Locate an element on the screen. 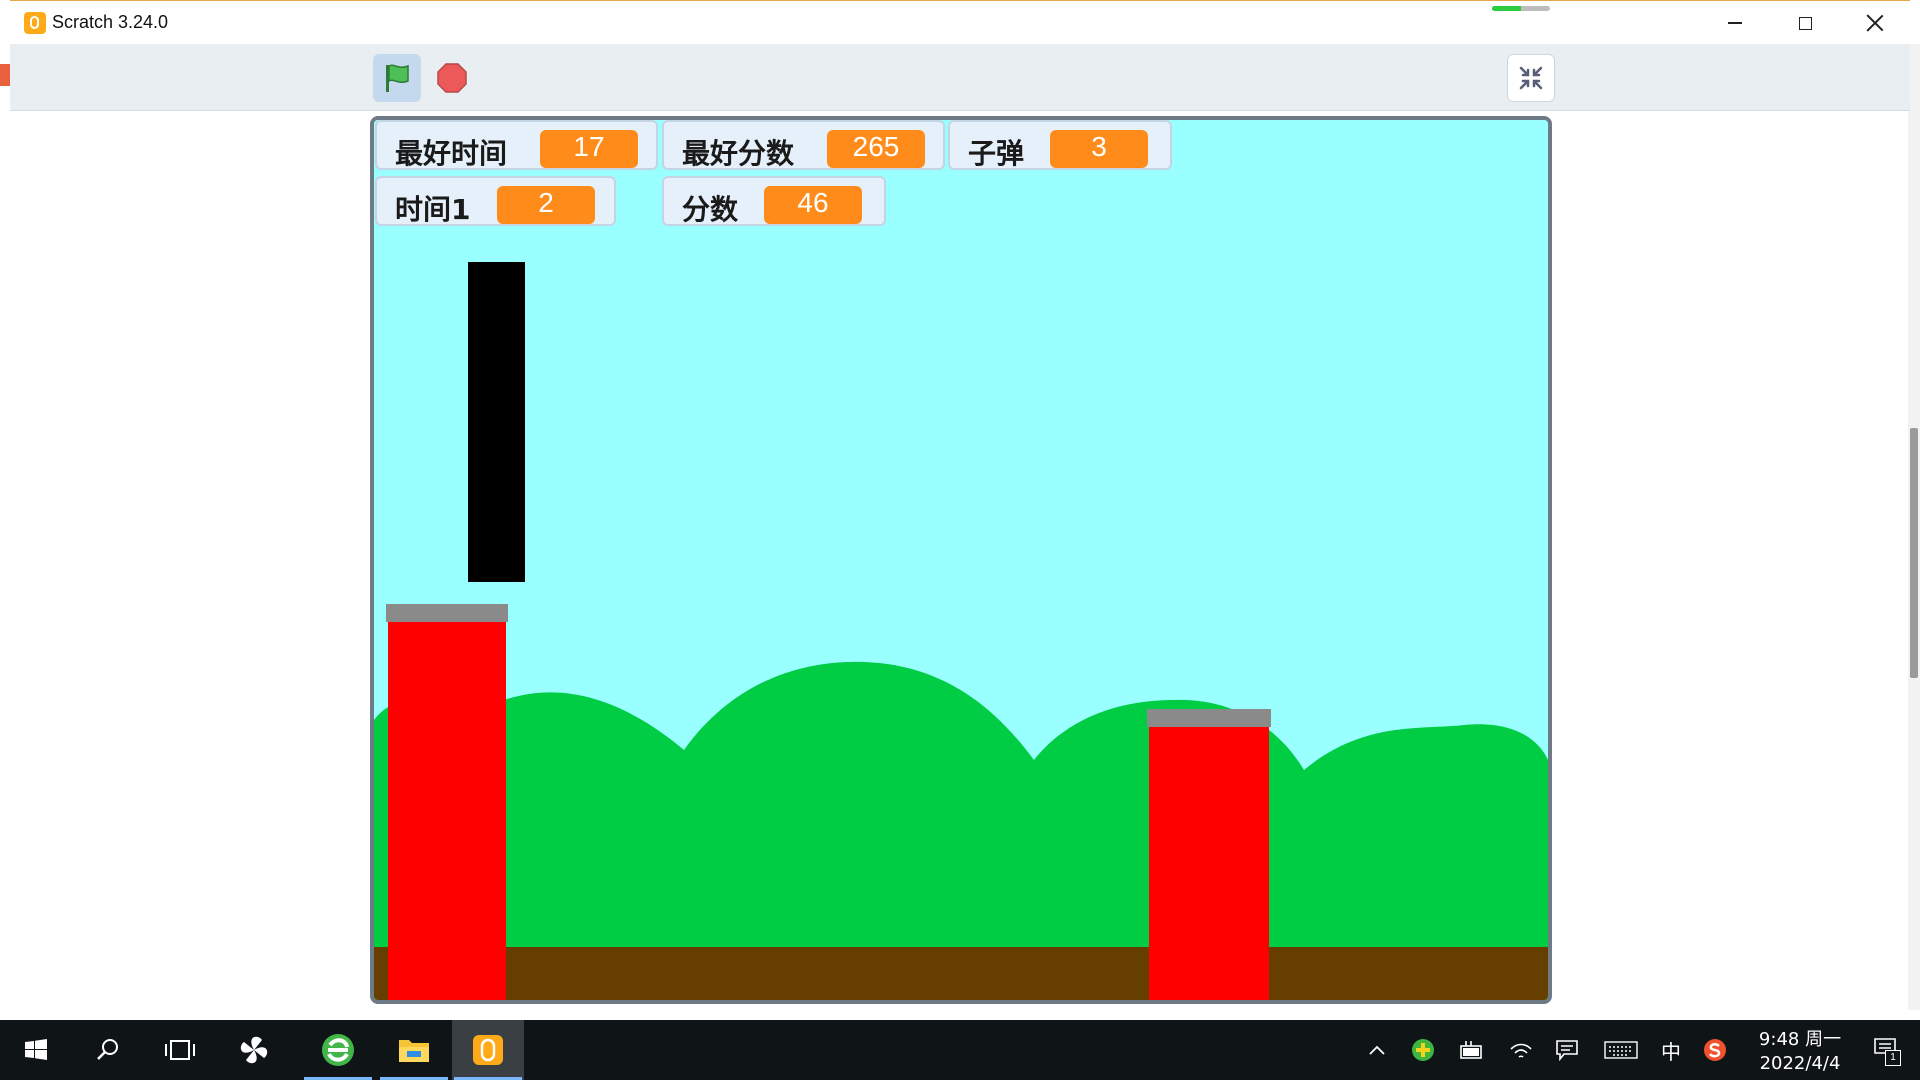 This screenshot has height=1080, width=1920. chevron-up-icon is located at coordinates (1377, 1050).